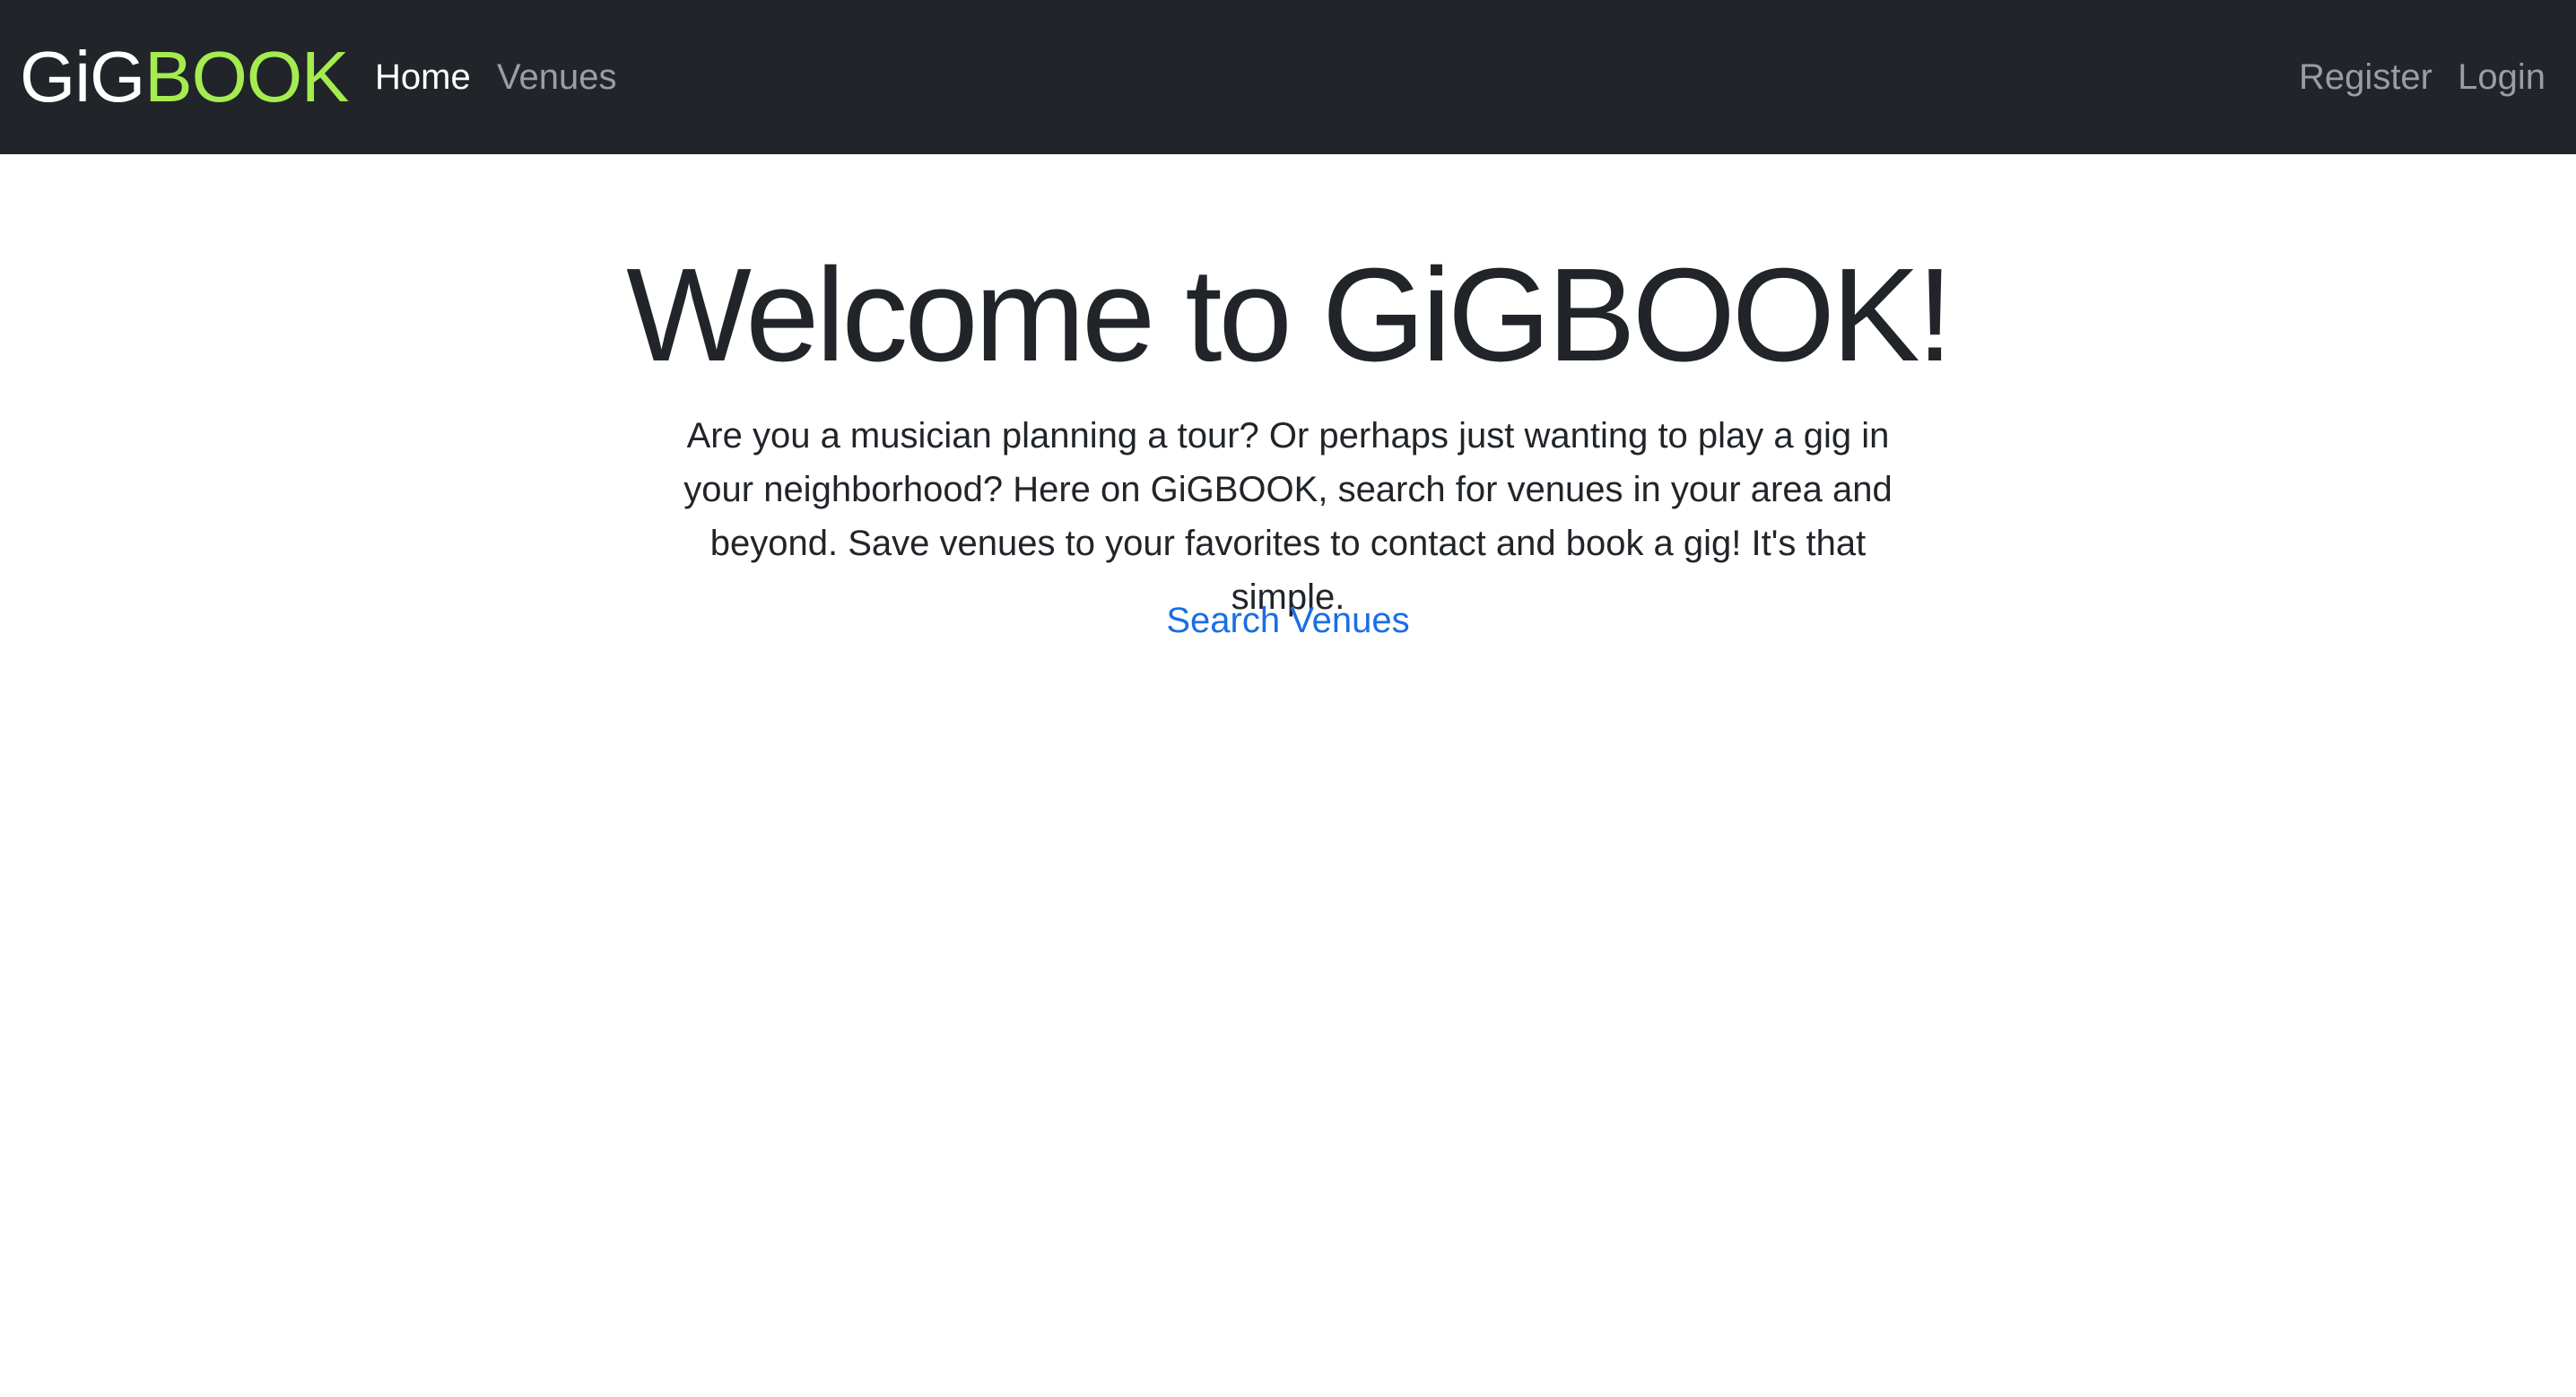 The image size is (2576, 1397). I want to click on top-navbar: GiGBOOK Home Venues Register Login, so click(1288, 77).